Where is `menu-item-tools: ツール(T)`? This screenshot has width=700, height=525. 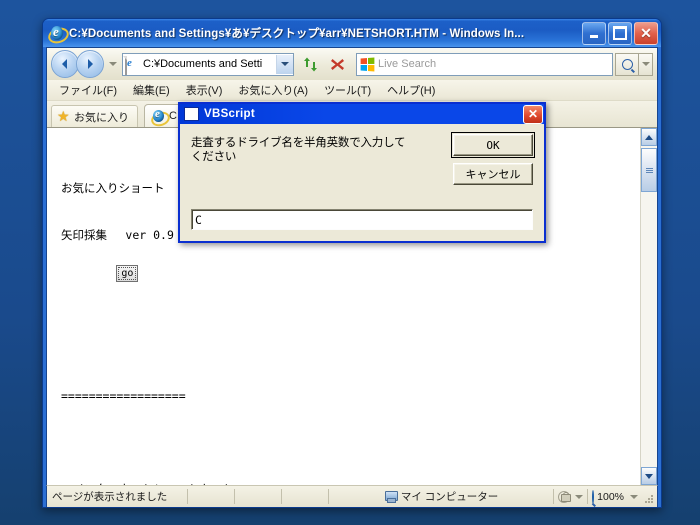 menu-item-tools: ツール(T) is located at coordinates (347, 90).